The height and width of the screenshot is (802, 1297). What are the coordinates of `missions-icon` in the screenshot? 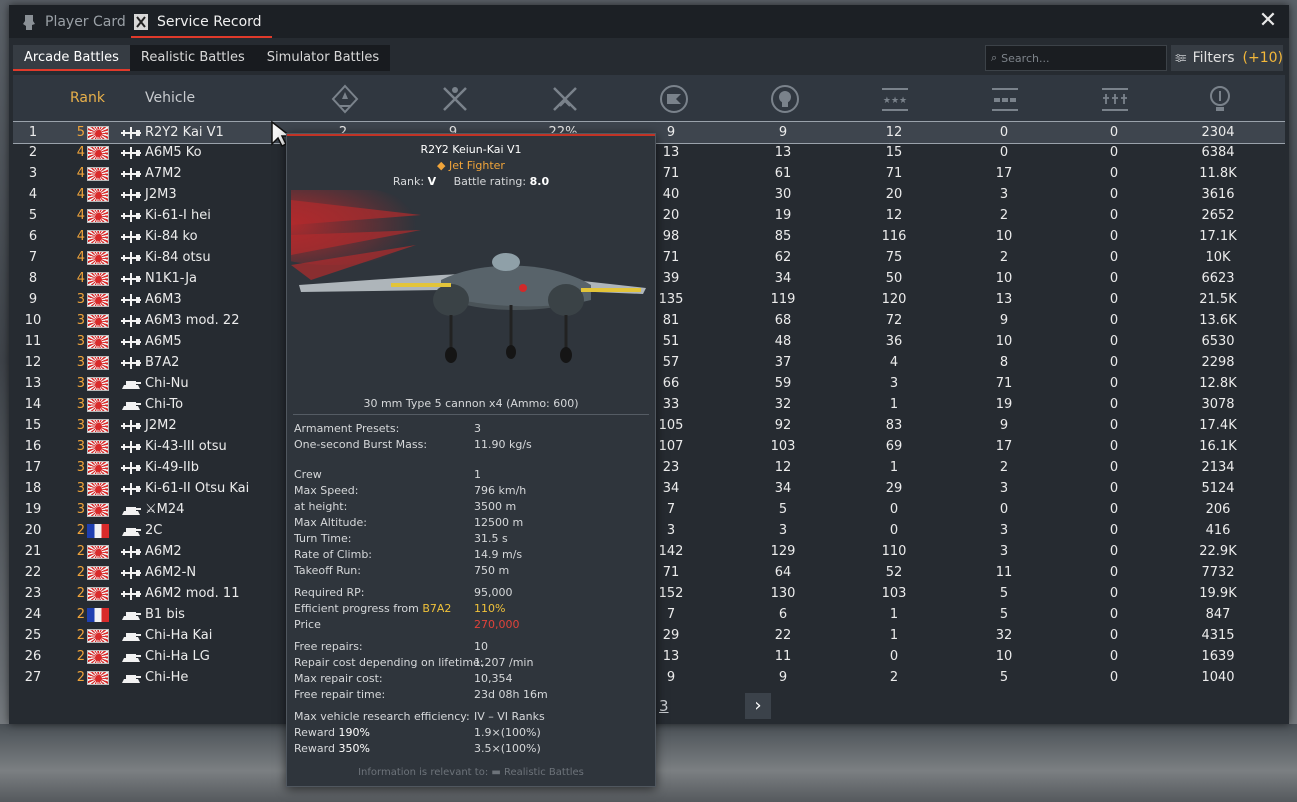 It's located at (674, 99).